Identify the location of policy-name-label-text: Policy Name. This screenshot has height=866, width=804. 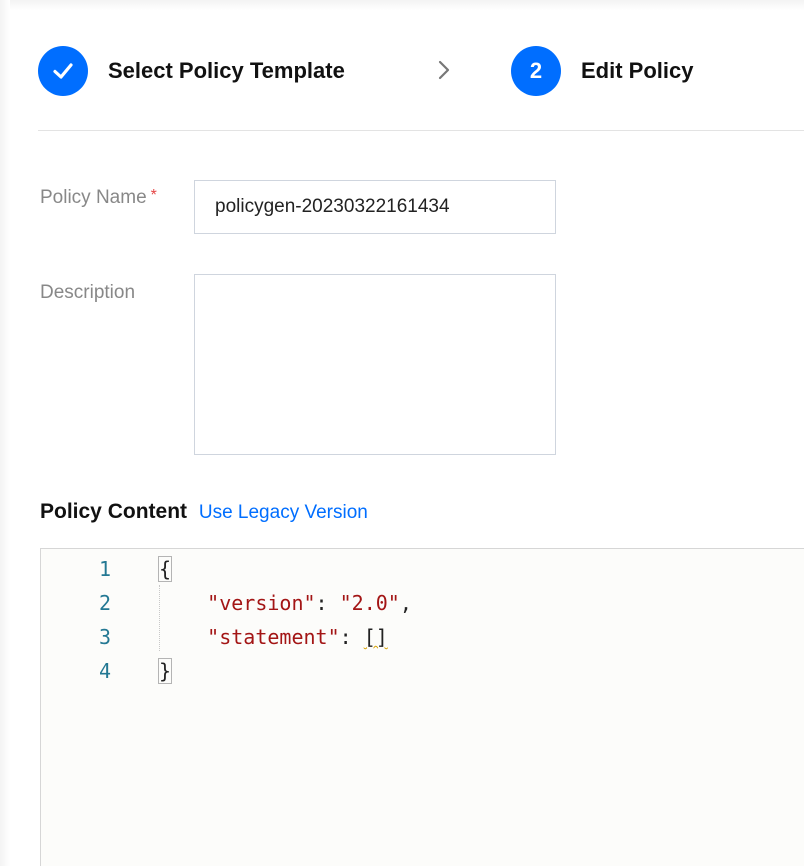
(93, 197).